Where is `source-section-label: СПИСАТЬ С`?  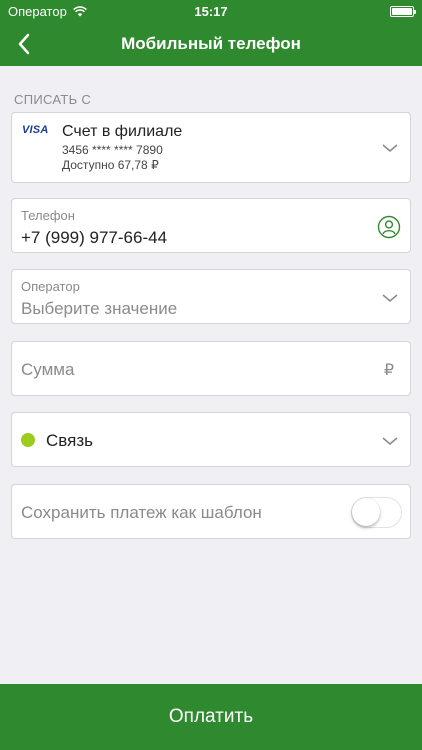 source-section-label: СПИСАТЬ С is located at coordinates (53, 99).